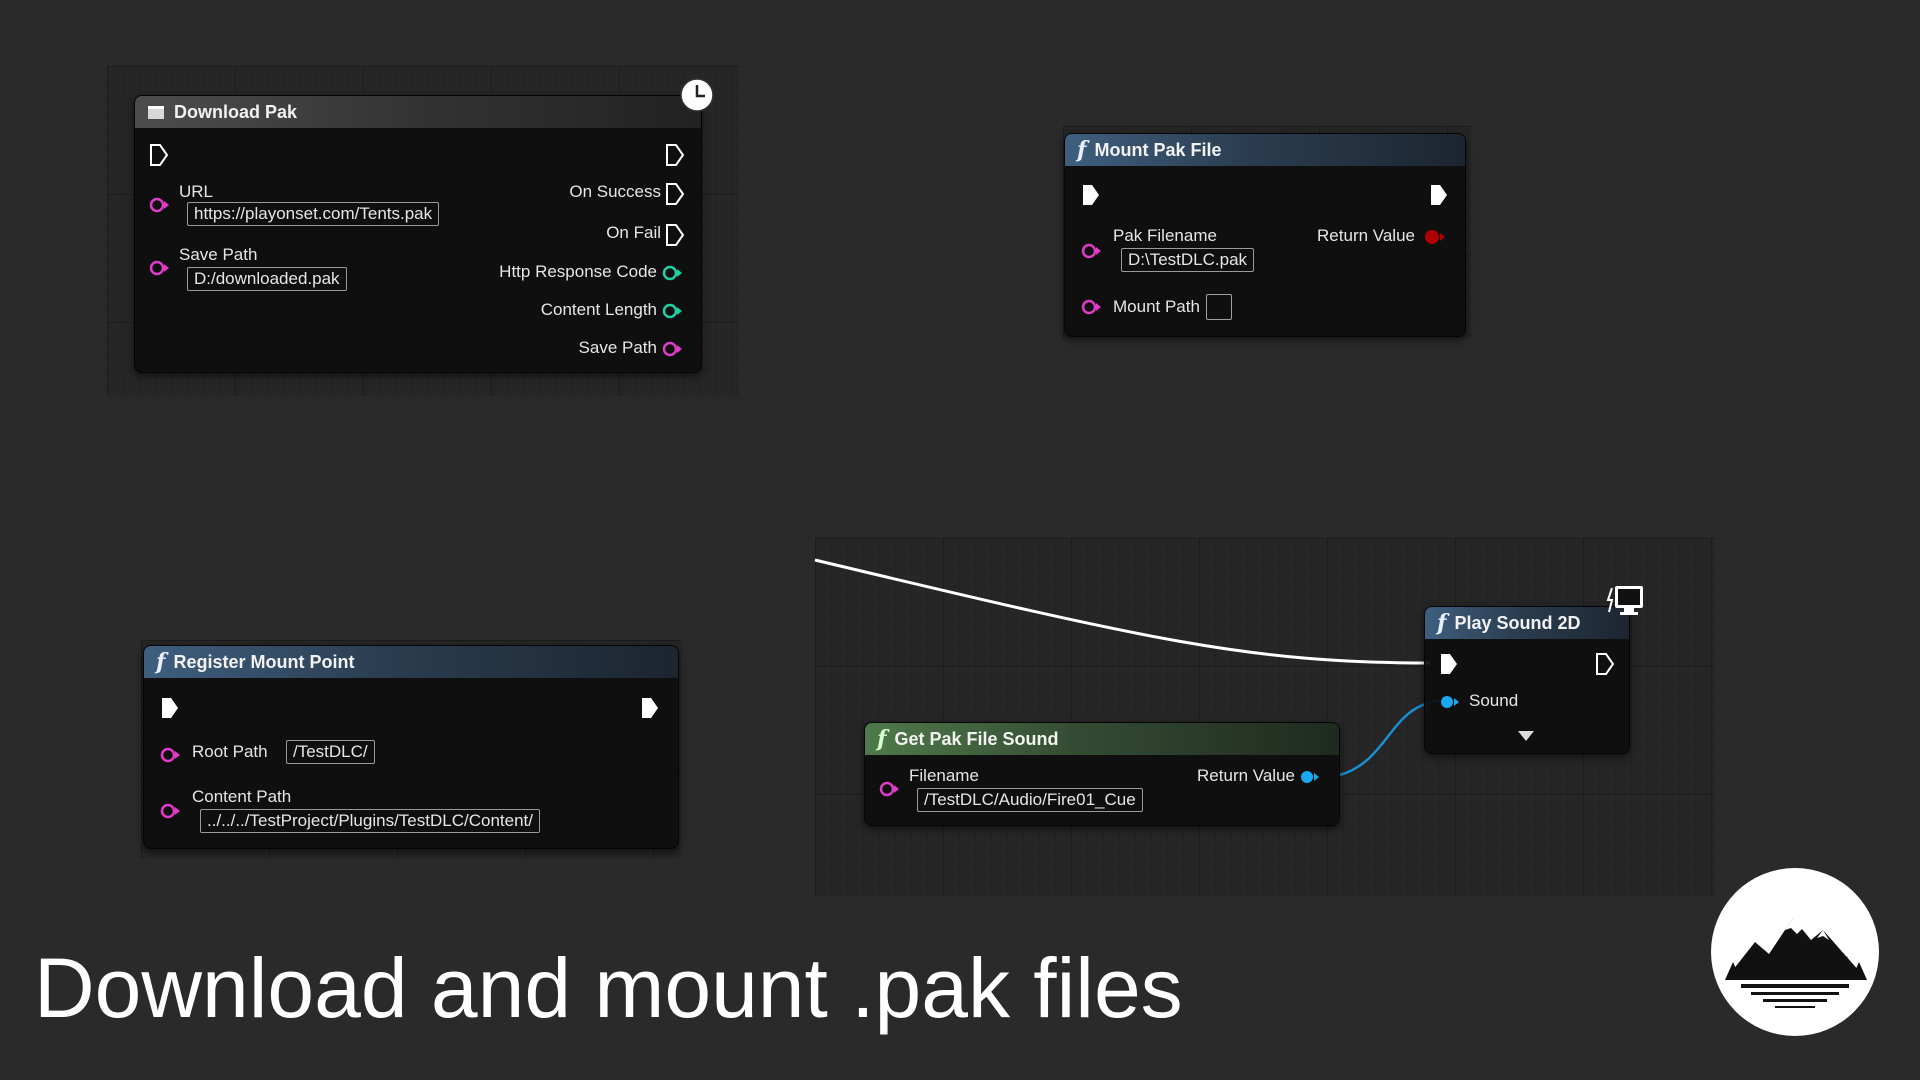 This screenshot has height=1080, width=1920. I want to click on register-mount-point-header: f Register Mount Point, so click(411, 662).